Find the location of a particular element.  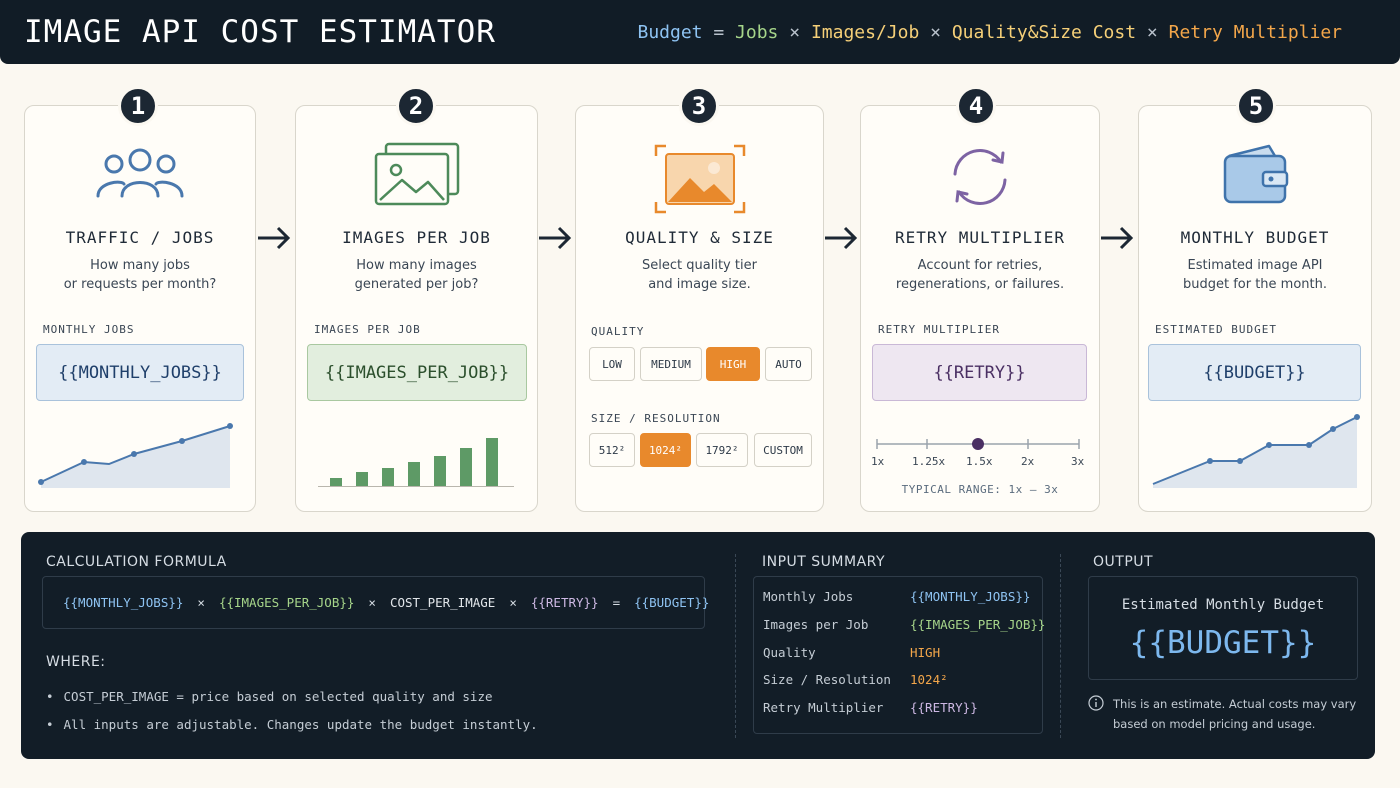

quality-option-high: HIGH is located at coordinates (733, 364).